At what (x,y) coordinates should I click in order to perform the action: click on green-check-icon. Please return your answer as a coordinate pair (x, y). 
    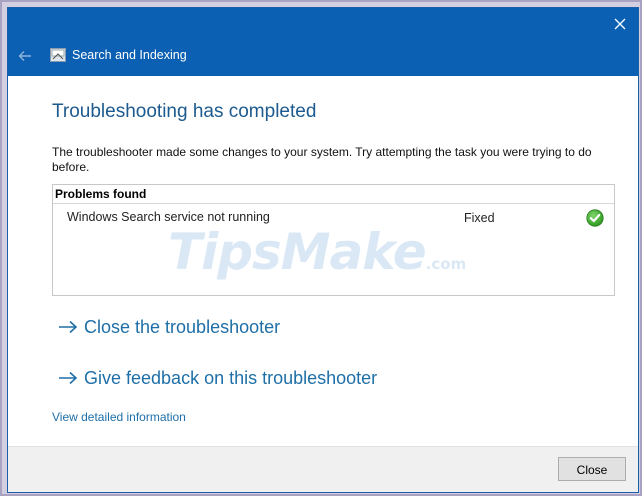
    Looking at the image, I should click on (595, 218).